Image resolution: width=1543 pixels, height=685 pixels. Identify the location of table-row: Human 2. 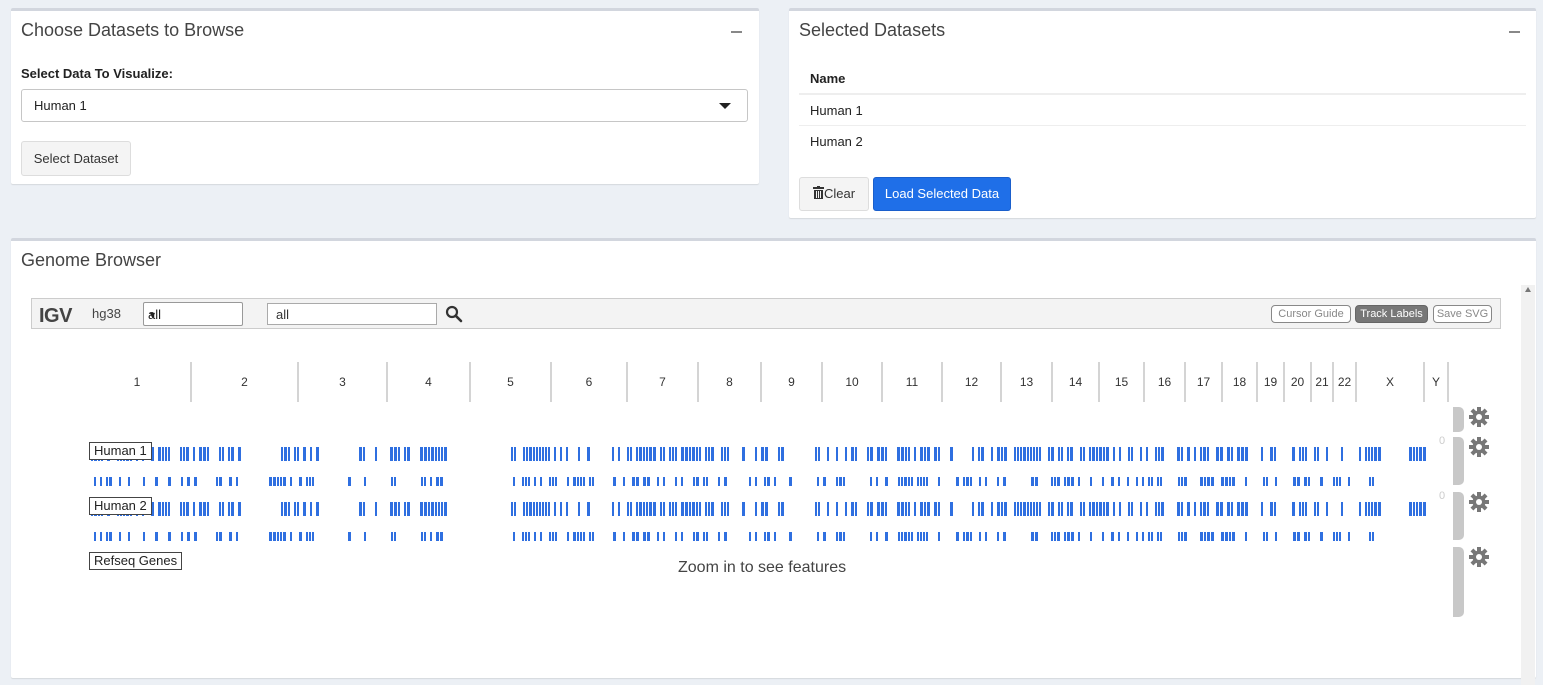
(1162, 141).